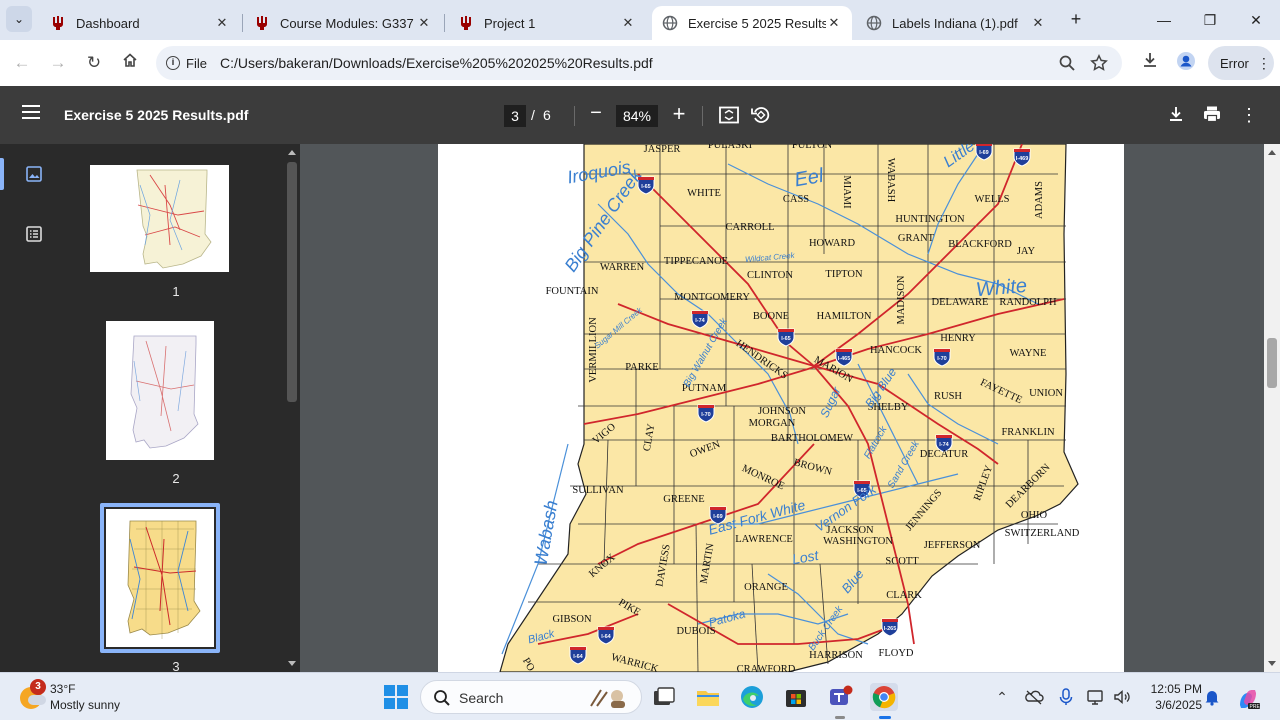 The image size is (1280, 720). I want to click on county-label: SCOTT, so click(902, 561).